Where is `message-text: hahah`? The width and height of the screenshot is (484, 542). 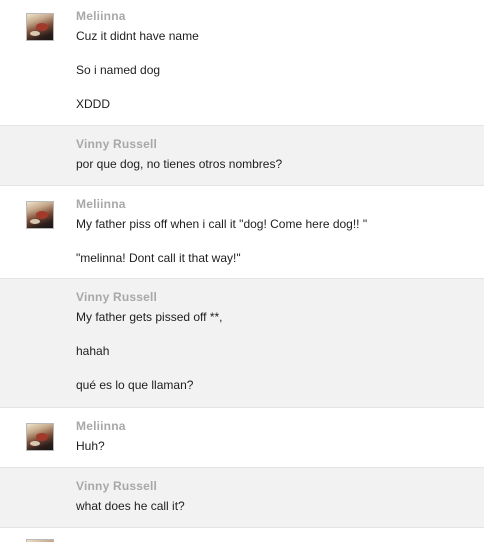 message-text: hahah is located at coordinates (93, 351).